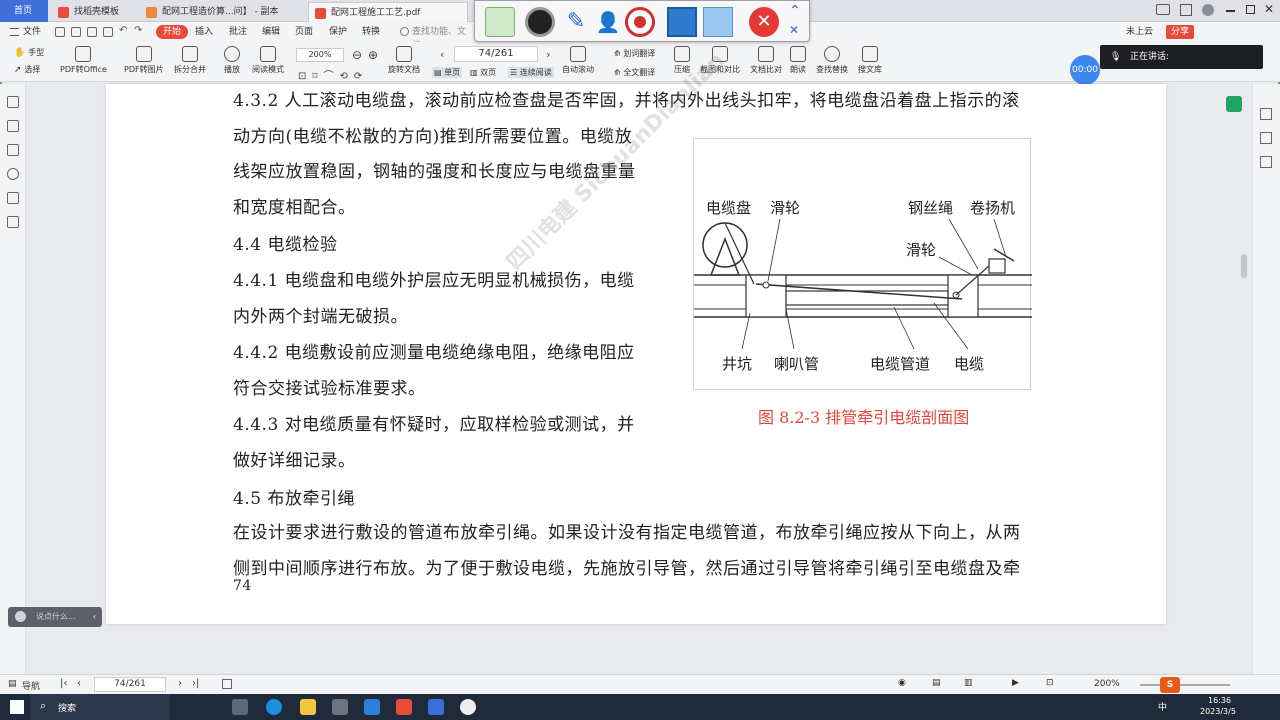 The height and width of the screenshot is (720, 1280). I want to click on prev-page-icon: ‹, so click(442, 54).